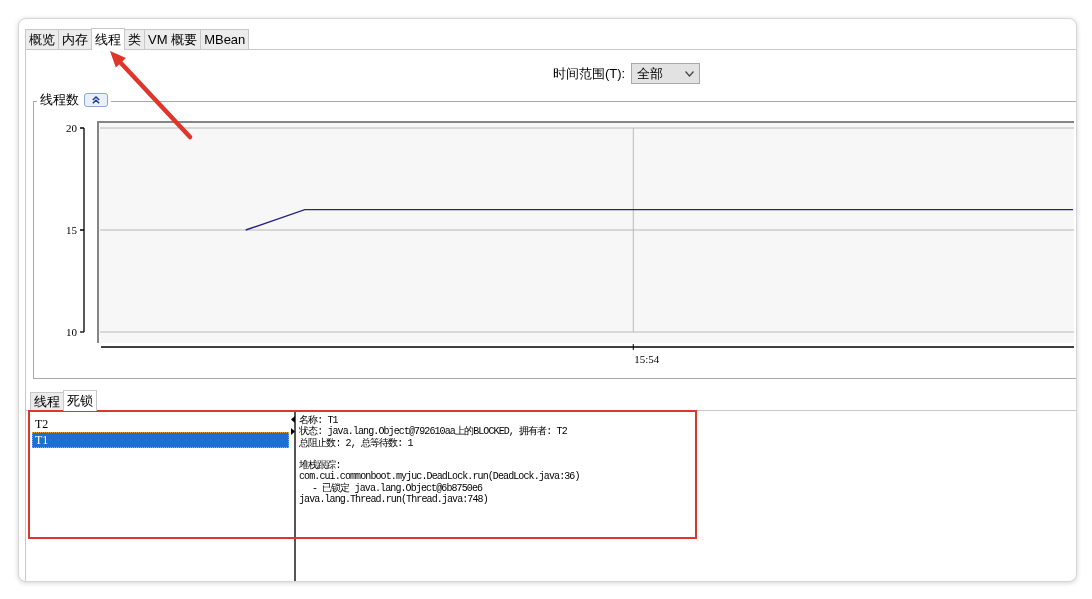  I want to click on chevron-down-icon, so click(690, 73).